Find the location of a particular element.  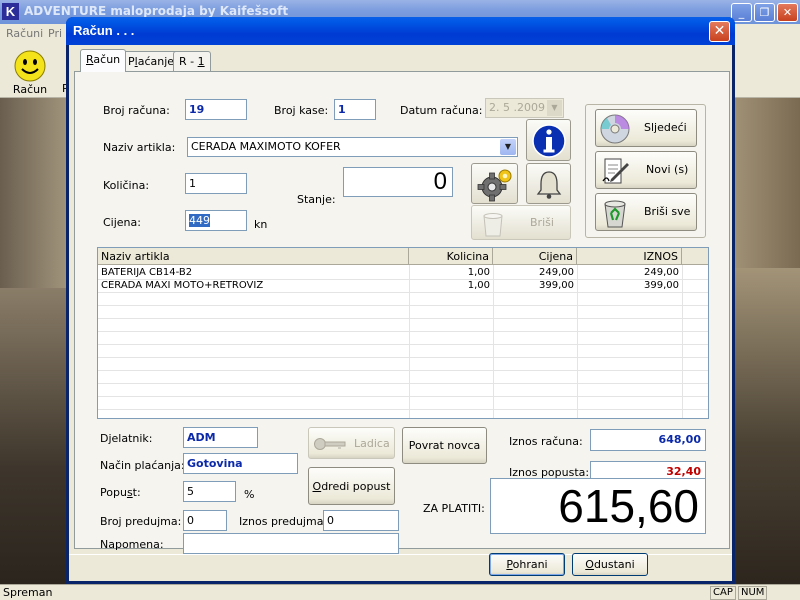

gear-icon is located at coordinates (494, 185).